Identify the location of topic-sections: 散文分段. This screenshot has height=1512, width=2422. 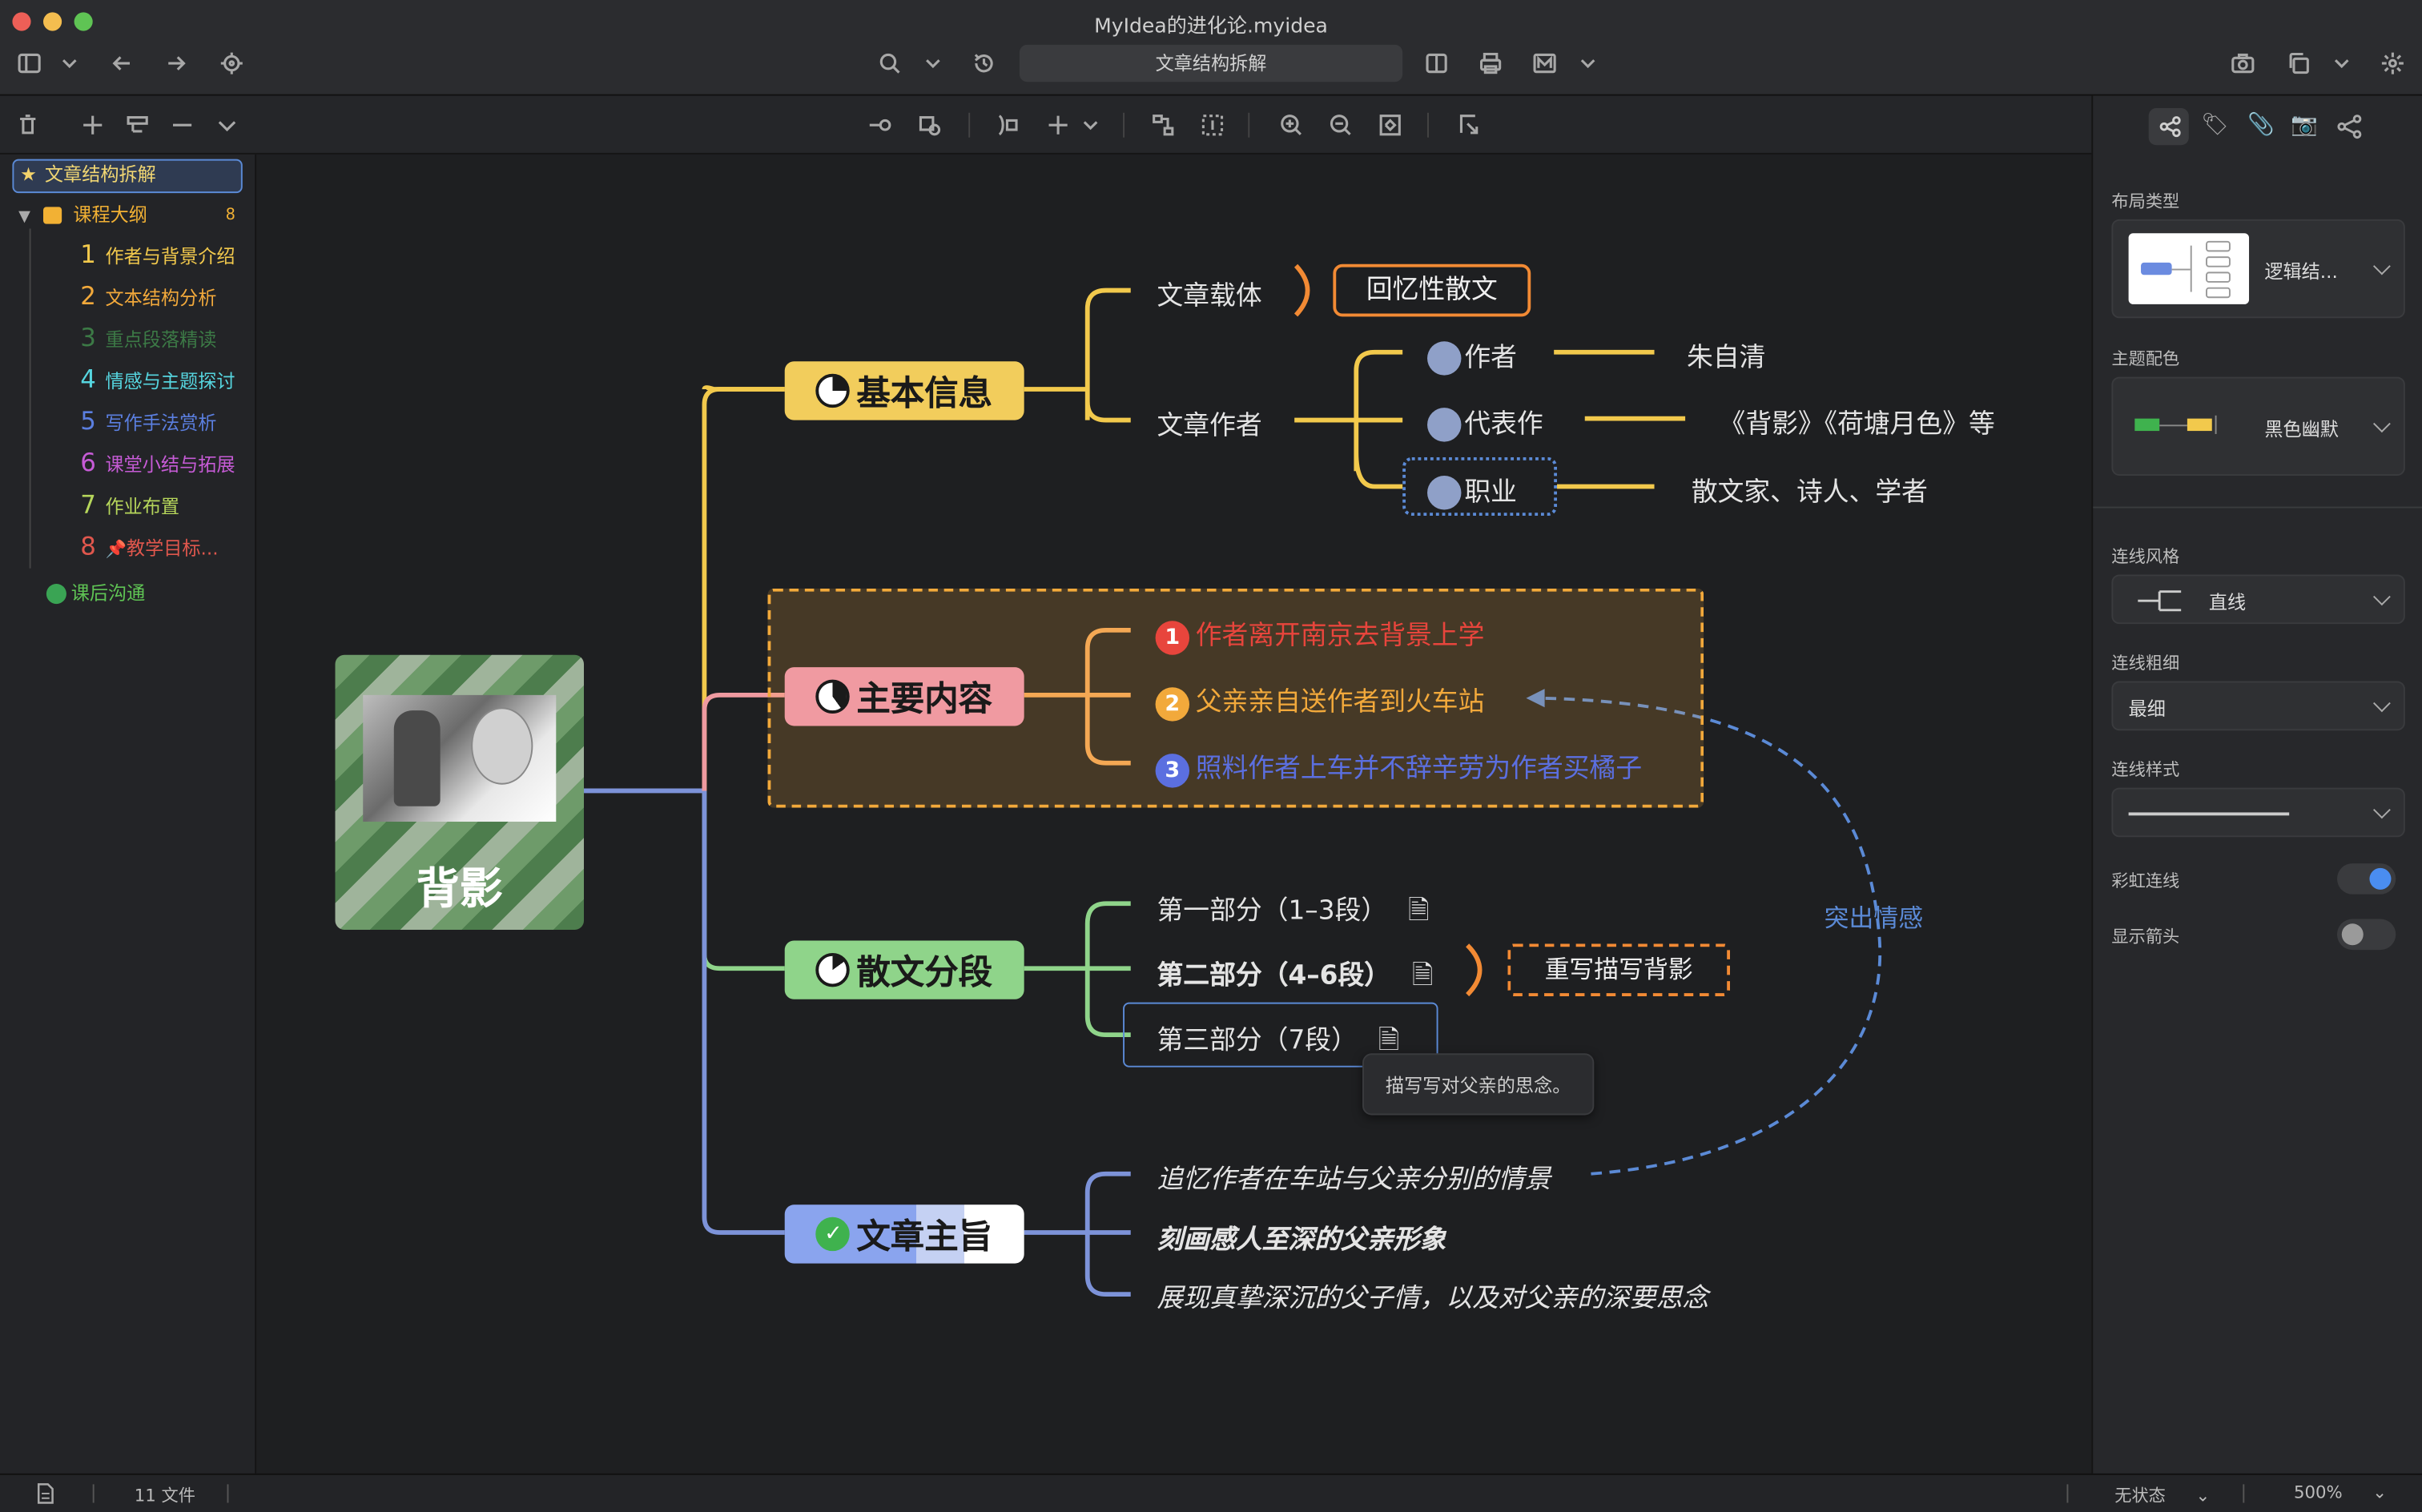
(904, 969).